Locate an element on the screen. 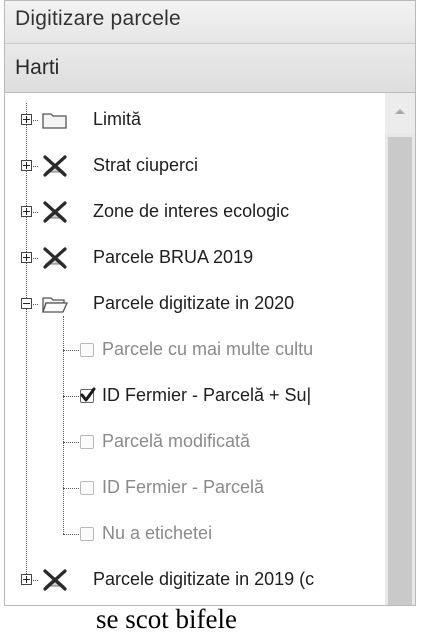 The height and width of the screenshot is (642, 435). tree-child-node: Nu a etichetei is located at coordinates (195, 534).